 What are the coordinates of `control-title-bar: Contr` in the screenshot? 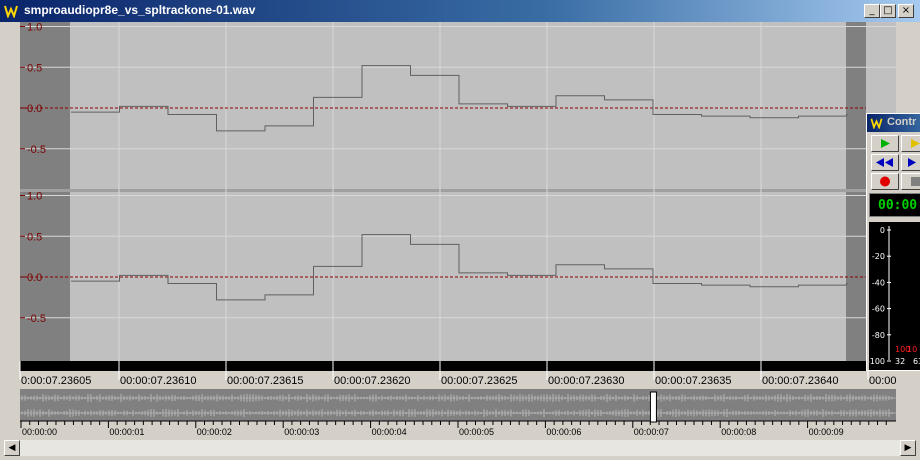 It's located at (893, 123).